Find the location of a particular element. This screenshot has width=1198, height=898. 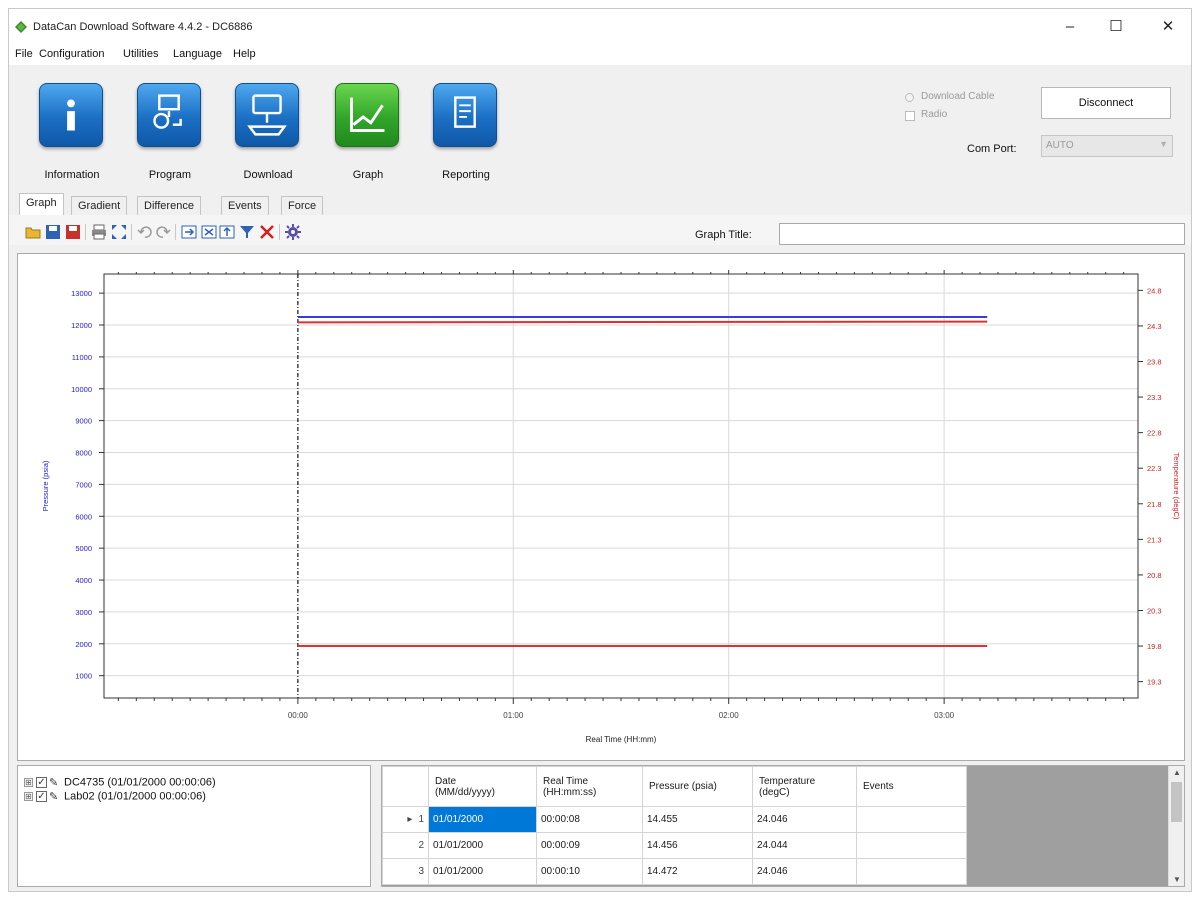

cell-time: 00:00:10 is located at coordinates (589, 871).